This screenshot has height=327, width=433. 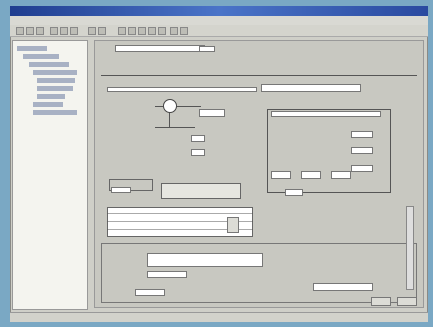 What do you see at coordinates (64, 31) in the screenshot?
I see `copy-icon` at bounding box center [64, 31].